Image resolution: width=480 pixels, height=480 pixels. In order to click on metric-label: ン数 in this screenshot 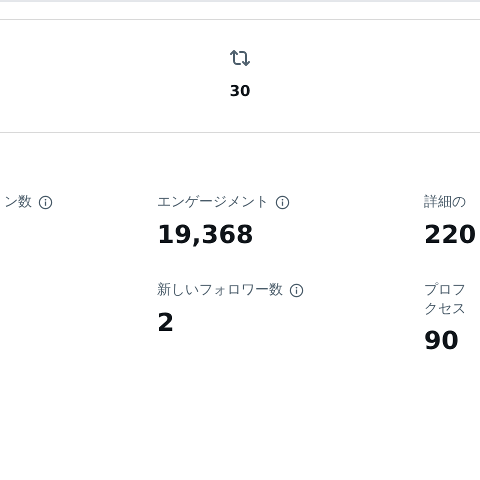, I will do `click(18, 202)`.